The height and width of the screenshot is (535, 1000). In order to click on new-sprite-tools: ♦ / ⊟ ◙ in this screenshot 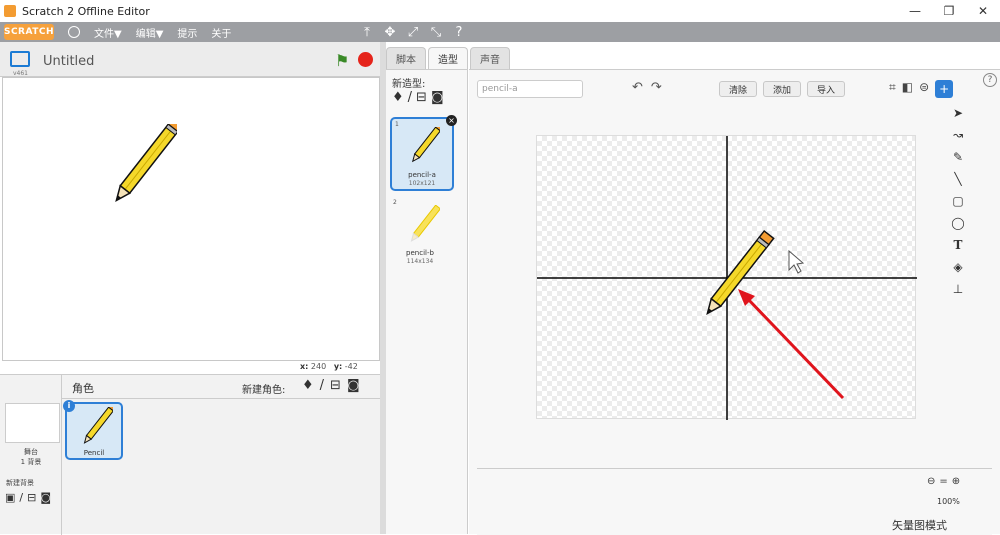, I will do `click(331, 385)`.